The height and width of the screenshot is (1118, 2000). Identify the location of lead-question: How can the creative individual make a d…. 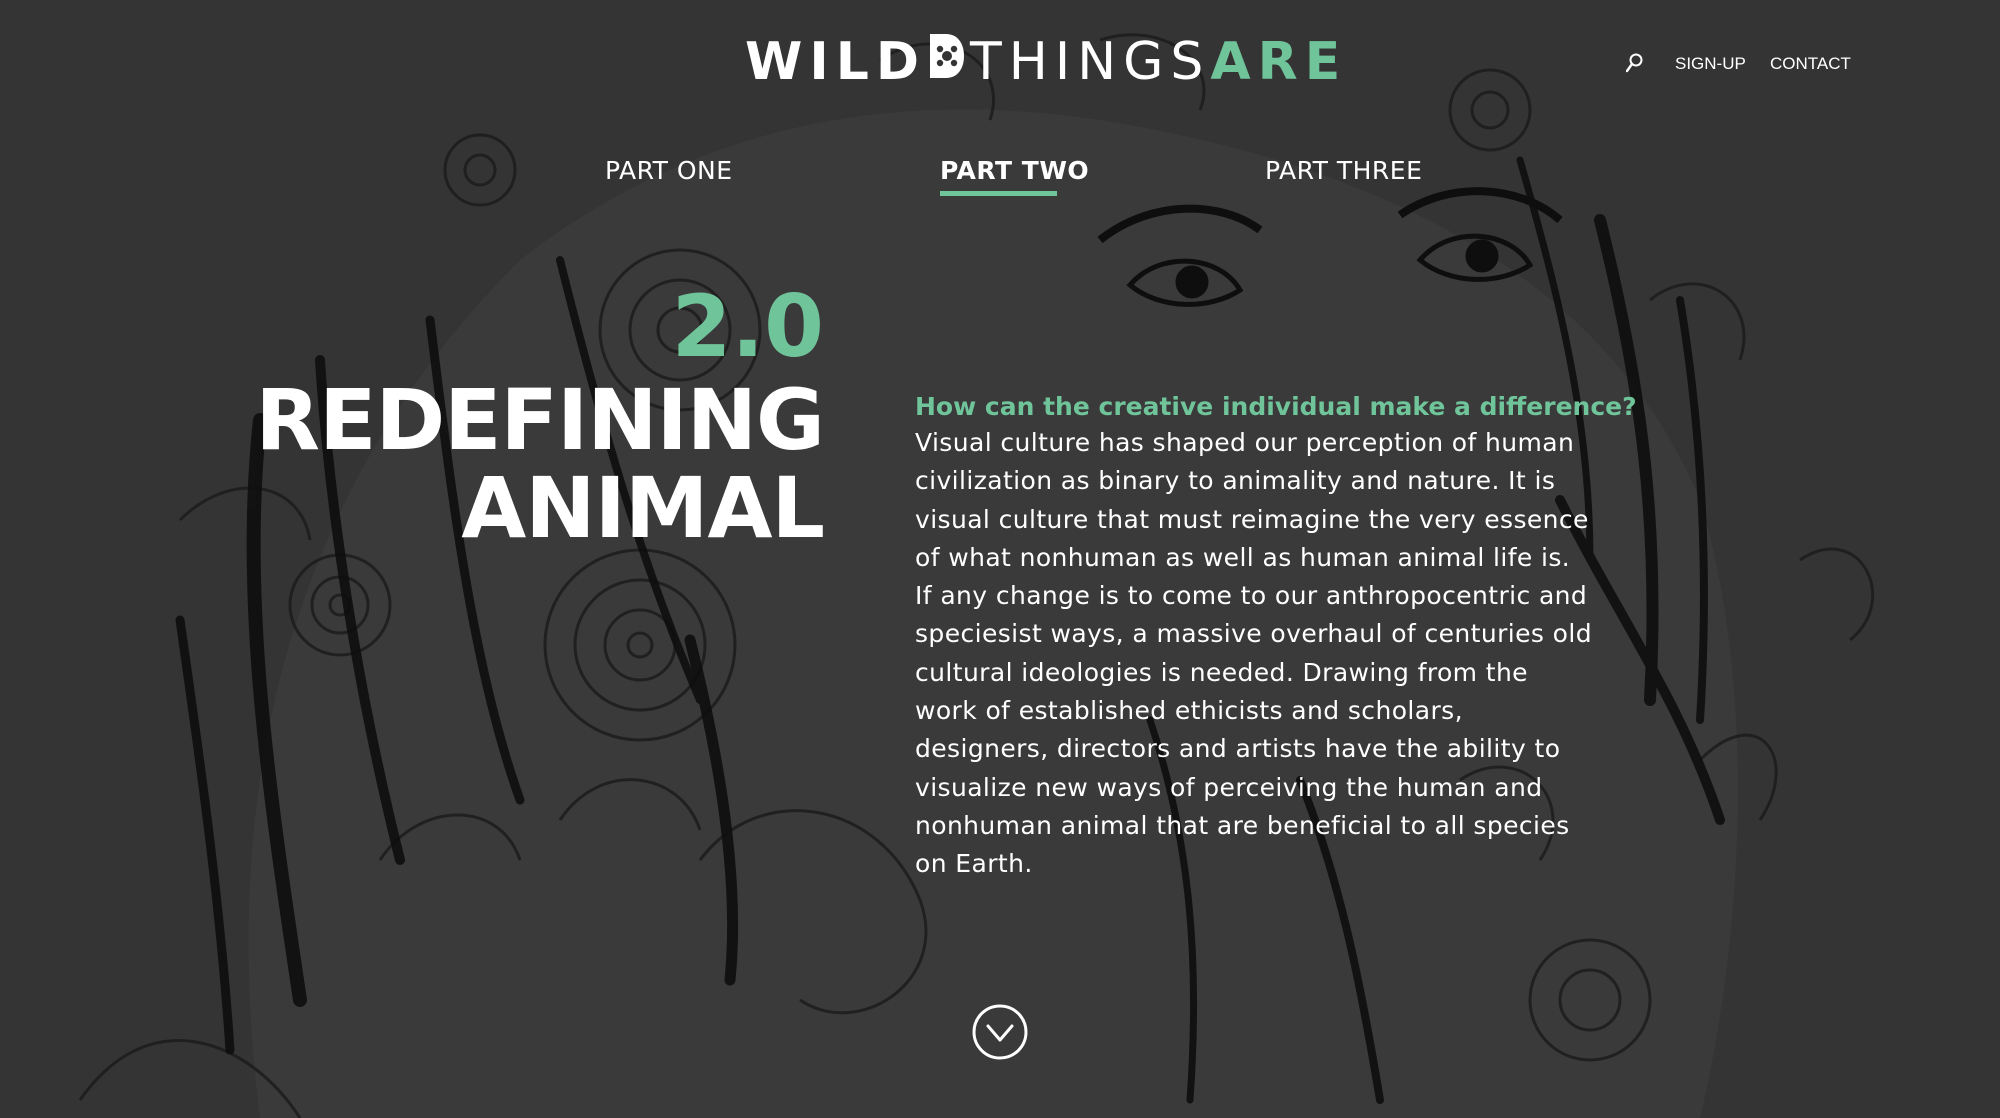
(1276, 406).